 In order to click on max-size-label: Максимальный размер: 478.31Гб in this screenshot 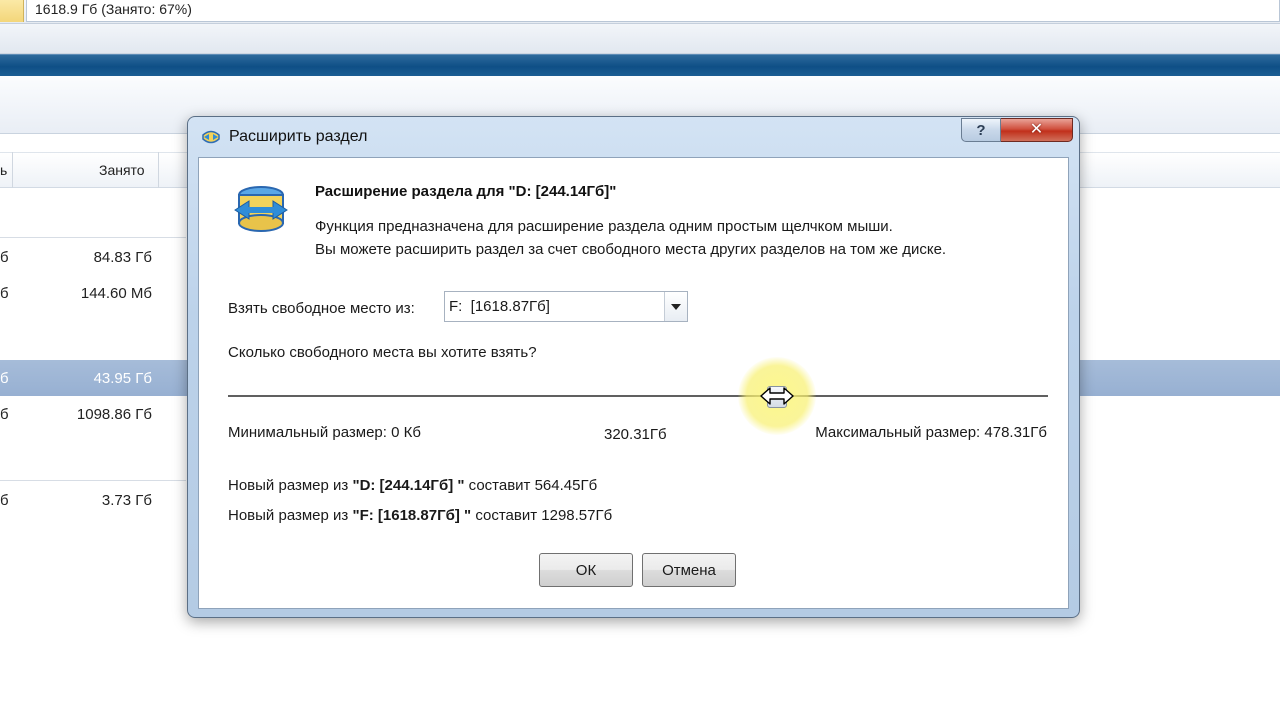, I will do `click(931, 432)`.